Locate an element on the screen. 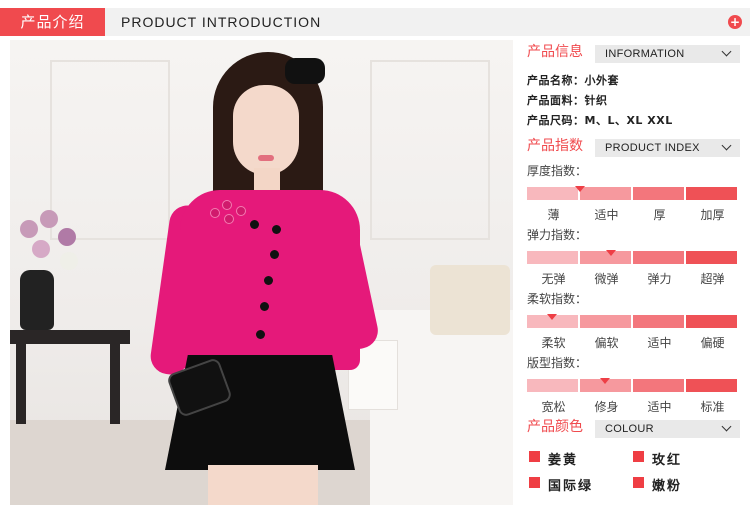 The height and width of the screenshot is (511, 750). info-value: 针织 is located at coordinates (596, 100).